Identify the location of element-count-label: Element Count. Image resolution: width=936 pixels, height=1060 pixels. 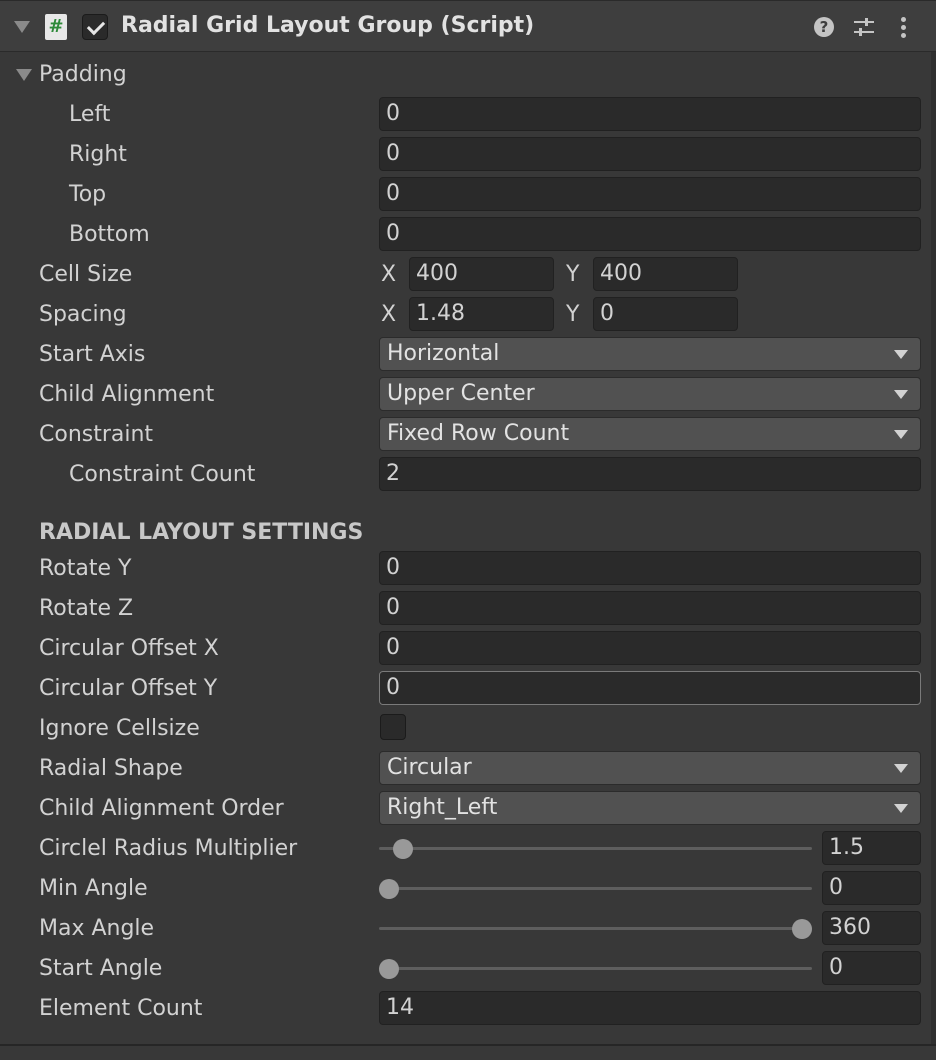
(121, 1008).